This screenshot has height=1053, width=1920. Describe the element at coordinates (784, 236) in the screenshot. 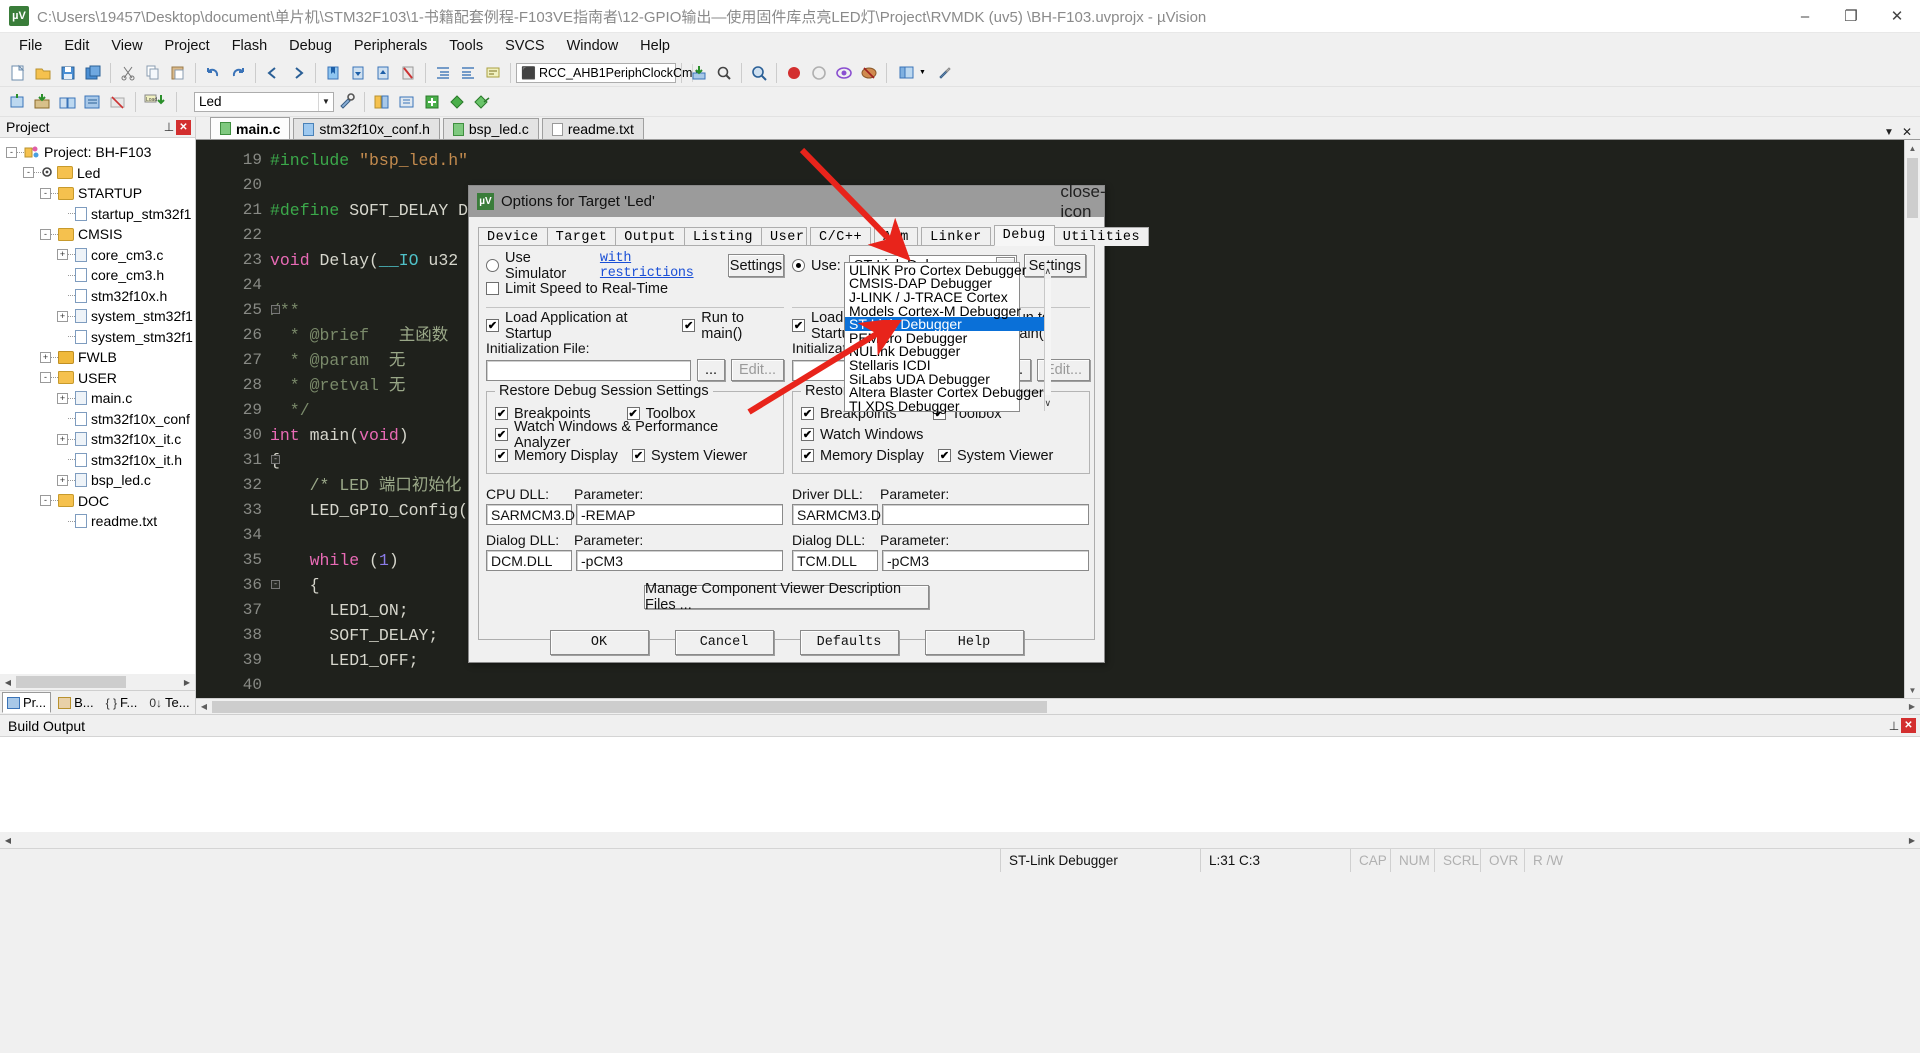

I see `tab-user: User` at that location.